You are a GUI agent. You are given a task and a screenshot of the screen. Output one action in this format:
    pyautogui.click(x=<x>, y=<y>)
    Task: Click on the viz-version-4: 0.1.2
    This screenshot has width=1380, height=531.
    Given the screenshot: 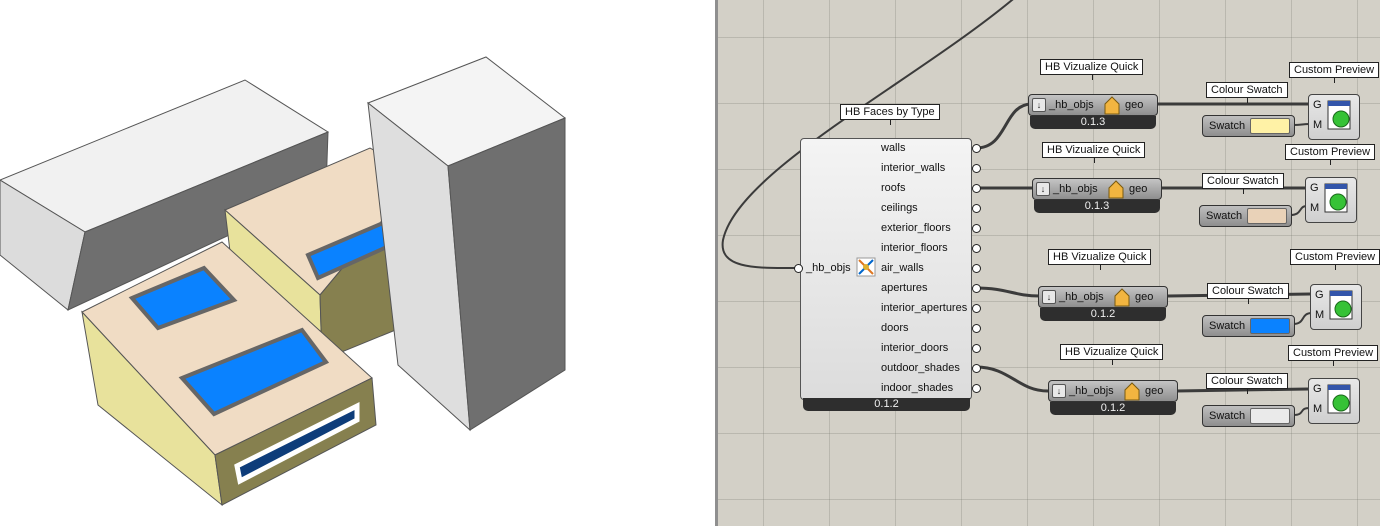 What is the action you would take?
    pyautogui.click(x=1113, y=408)
    